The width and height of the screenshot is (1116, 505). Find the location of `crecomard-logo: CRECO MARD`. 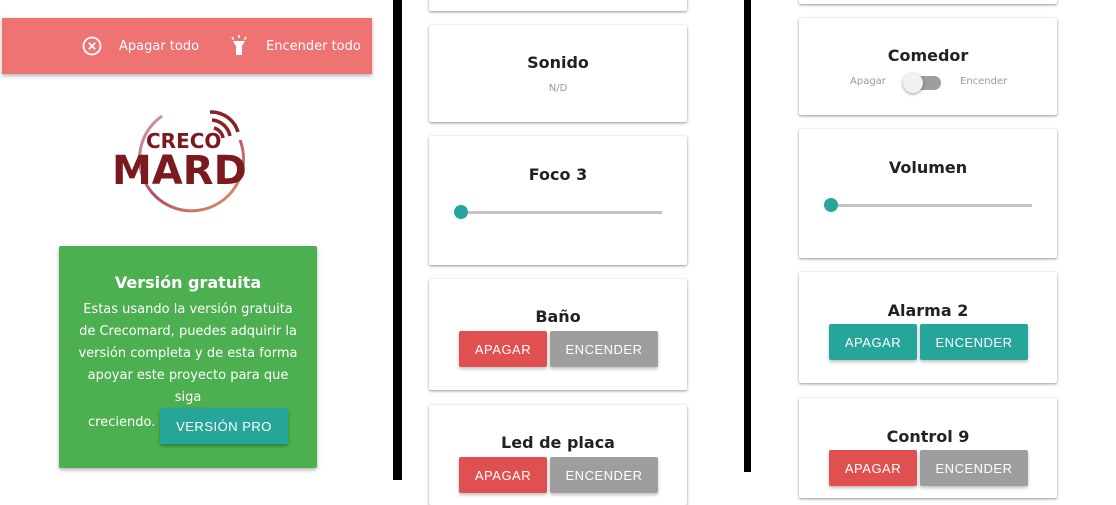

crecomard-logo: CRECO MARD is located at coordinates (190, 159).